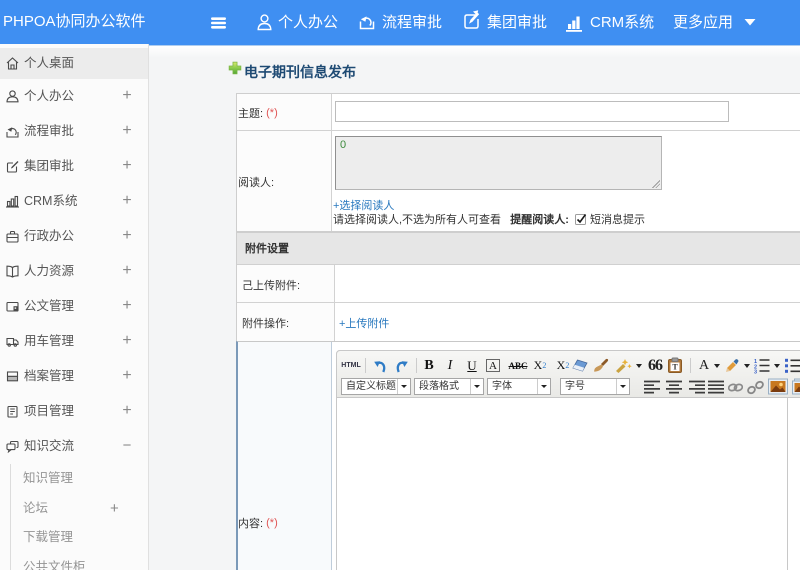 This screenshot has height=570, width=800. What do you see at coordinates (675, 367) in the screenshot?
I see `svg-text: T` at bounding box center [675, 367].